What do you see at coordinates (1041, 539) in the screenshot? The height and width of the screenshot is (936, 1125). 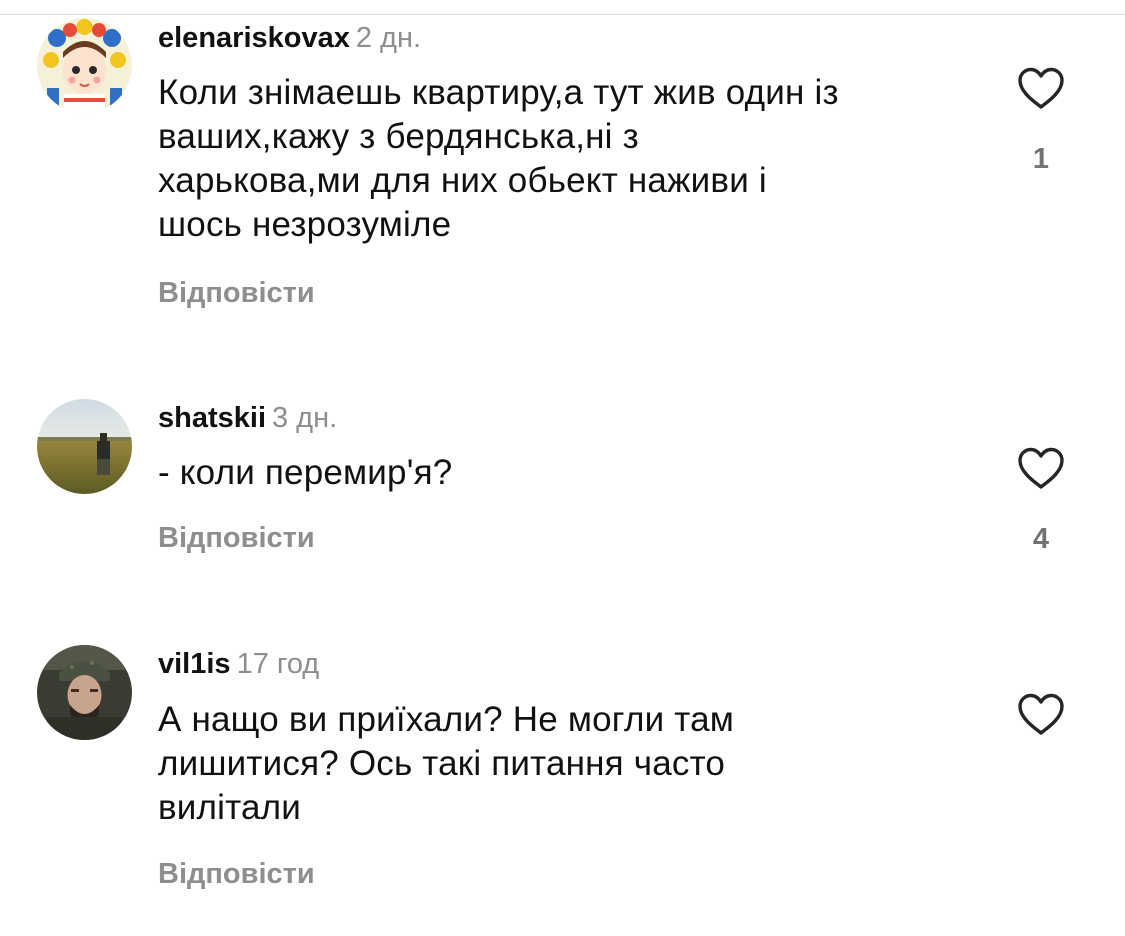 I see `like-count: 4` at bounding box center [1041, 539].